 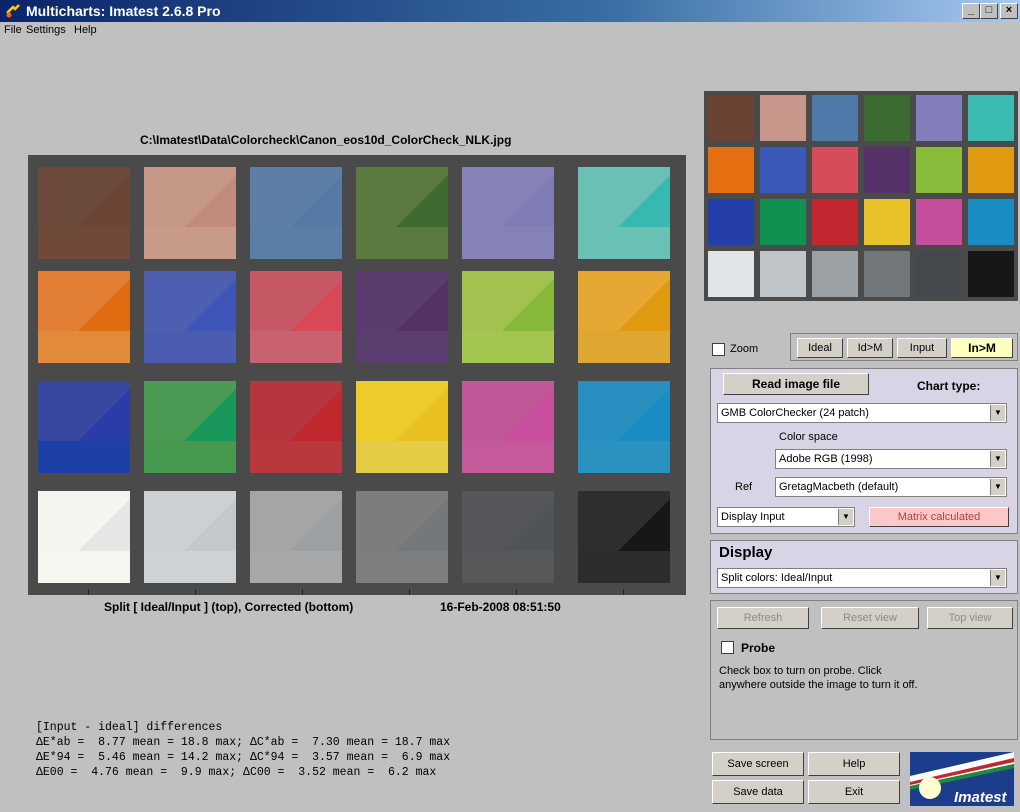 What do you see at coordinates (854, 792) in the screenshot?
I see `exit-button: Exit` at bounding box center [854, 792].